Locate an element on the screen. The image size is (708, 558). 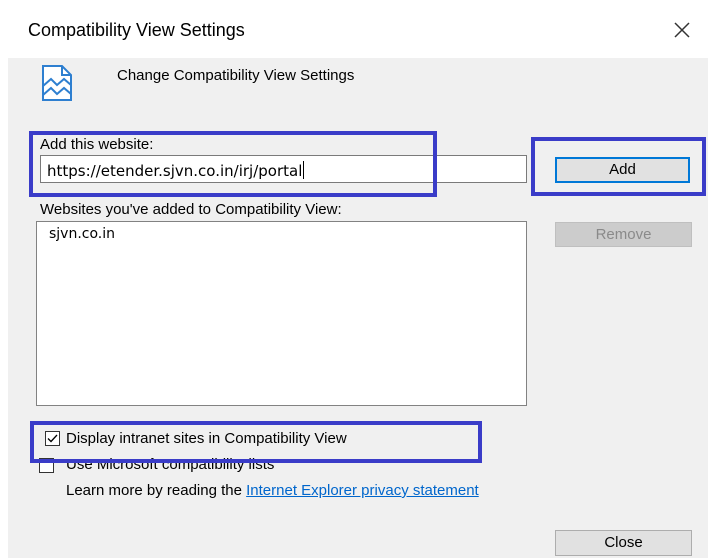
list-item: sjvn.co.in is located at coordinates (82, 234).